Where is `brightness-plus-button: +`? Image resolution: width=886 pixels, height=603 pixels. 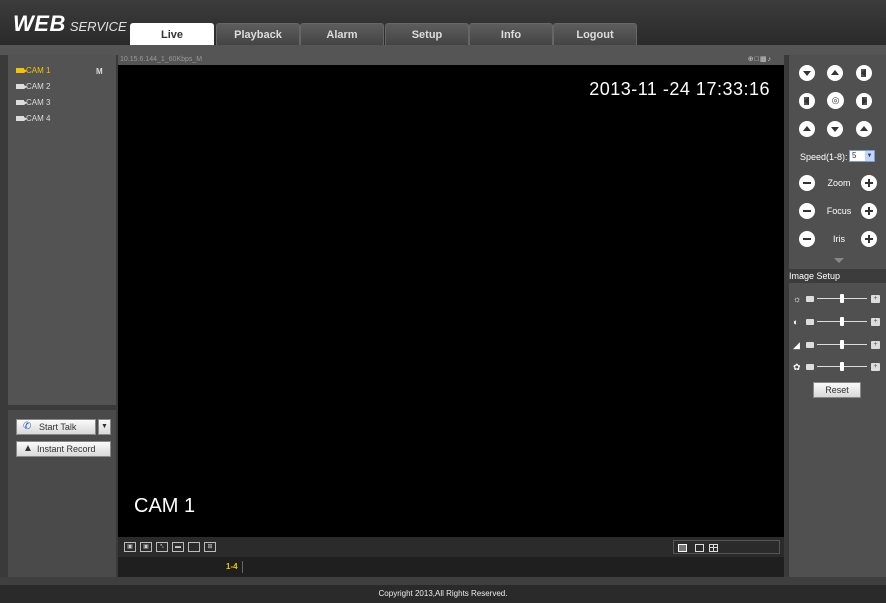 brightness-plus-button: + is located at coordinates (875, 299).